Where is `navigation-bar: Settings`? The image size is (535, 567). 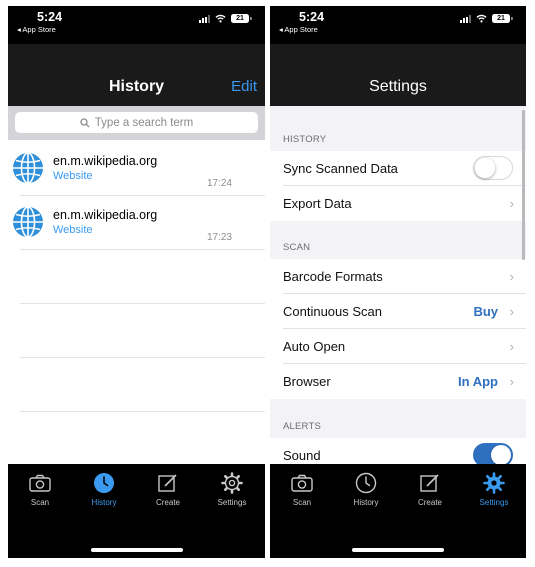
navigation-bar: Settings is located at coordinates (398, 75).